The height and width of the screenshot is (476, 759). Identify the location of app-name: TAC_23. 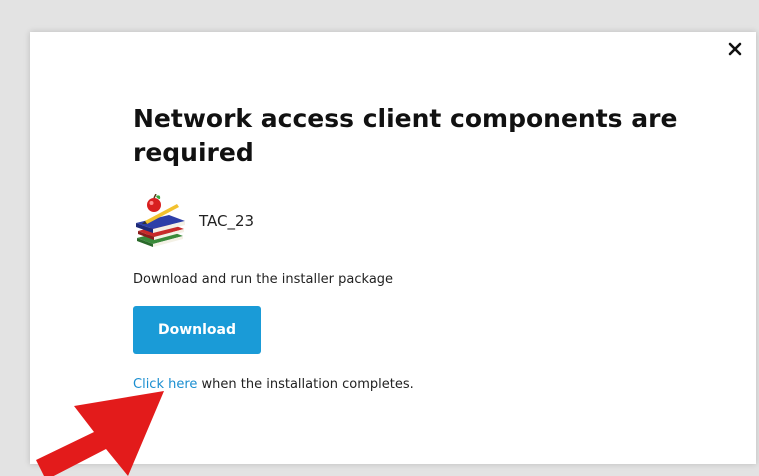
(227, 221).